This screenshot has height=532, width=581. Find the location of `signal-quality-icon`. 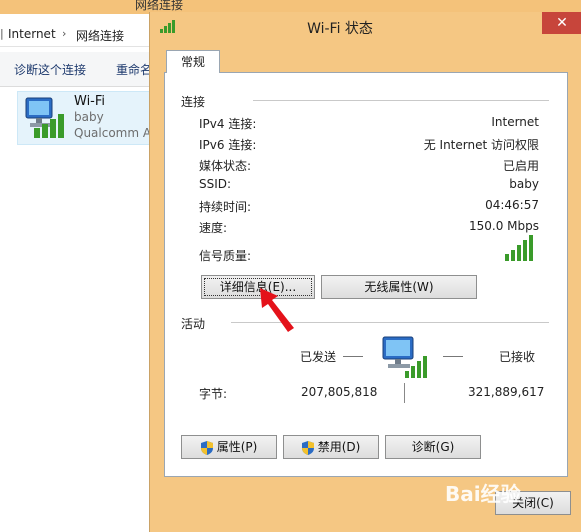

signal-quality-icon is located at coordinates (519, 248).